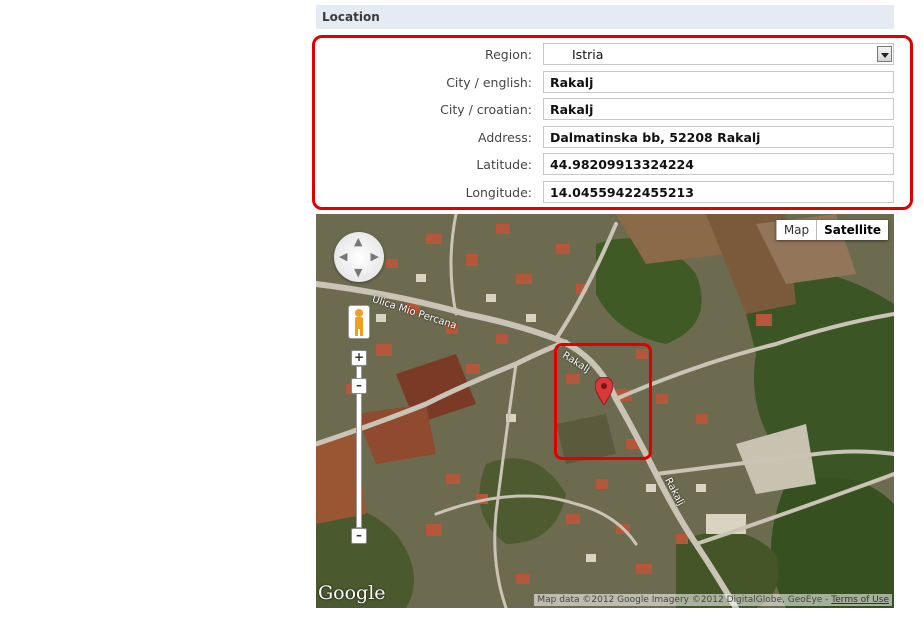 The height and width of the screenshot is (617, 923). What do you see at coordinates (796, 230) in the screenshot?
I see `map-type-map-button: Map` at bounding box center [796, 230].